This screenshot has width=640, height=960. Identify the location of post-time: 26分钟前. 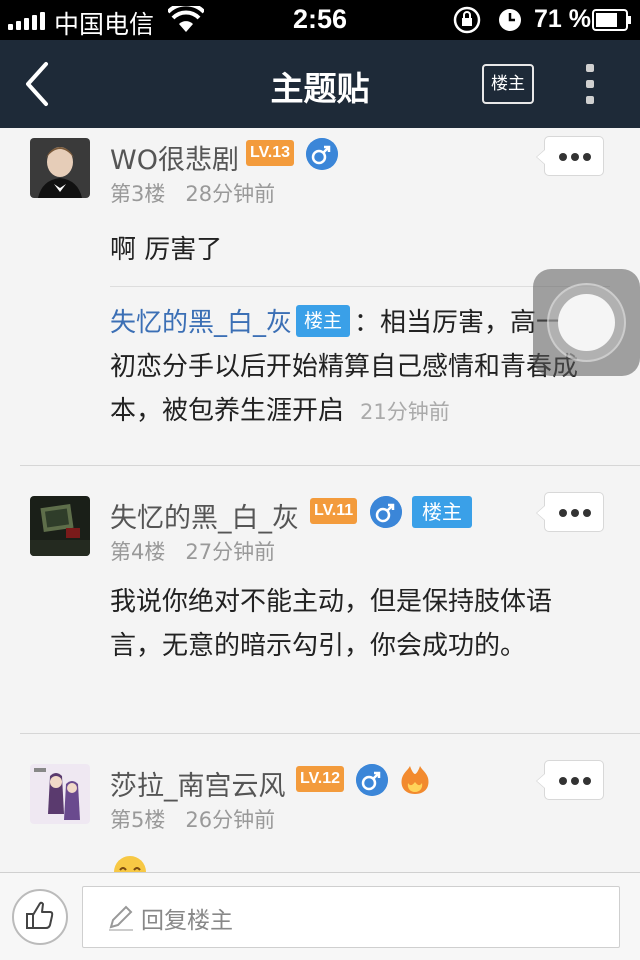
(230, 820).